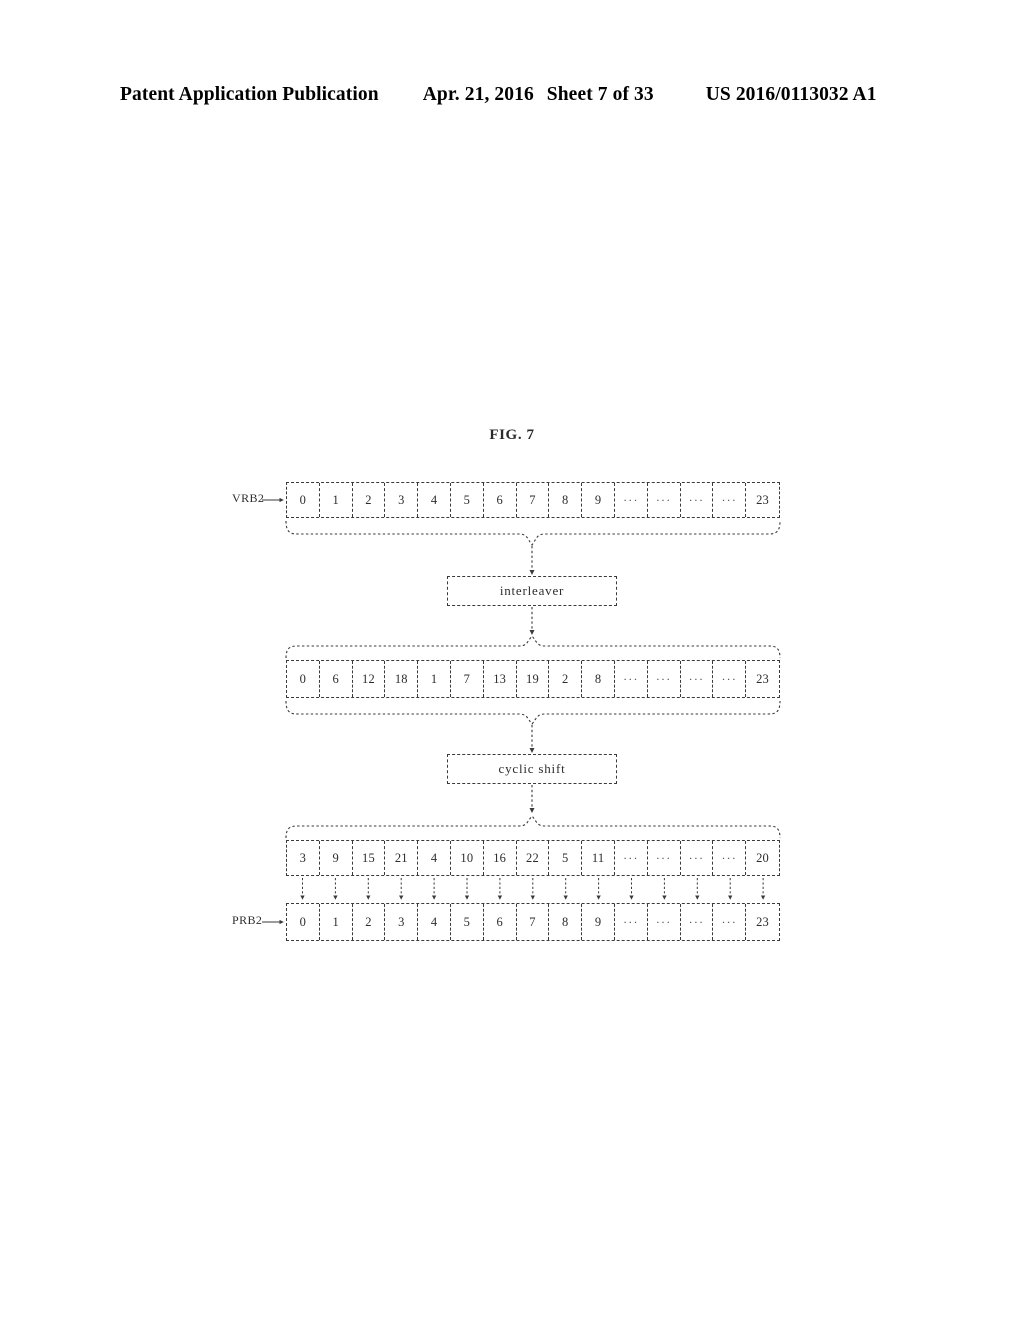  What do you see at coordinates (500, 500) in the screenshot?
I see `vrb-cell: 6` at bounding box center [500, 500].